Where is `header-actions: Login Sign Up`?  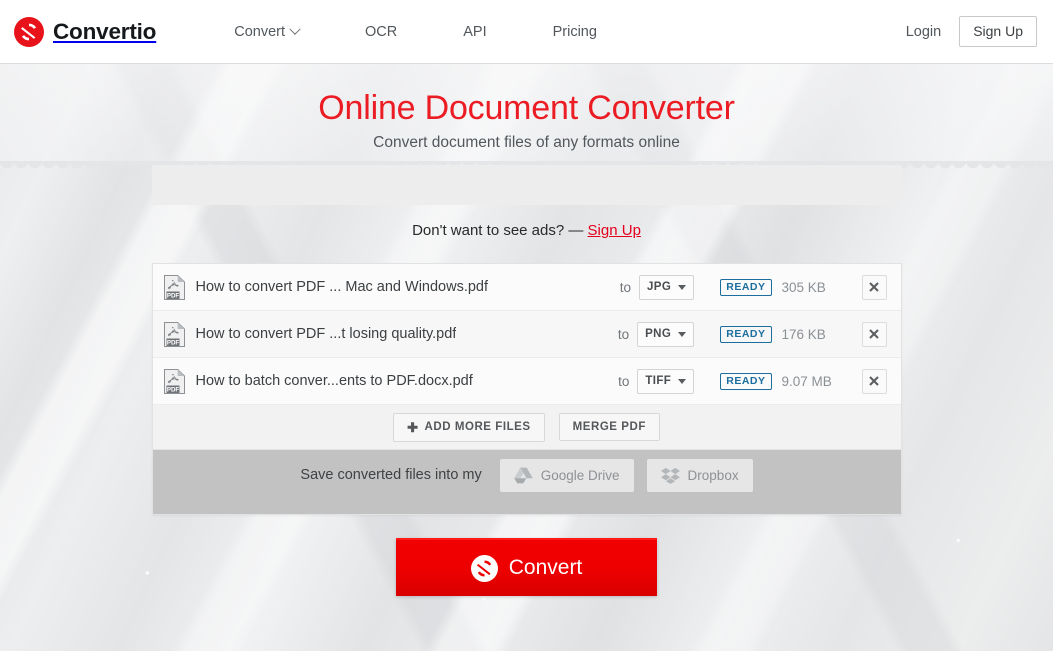 header-actions: Login Sign Up is located at coordinates (971, 31).